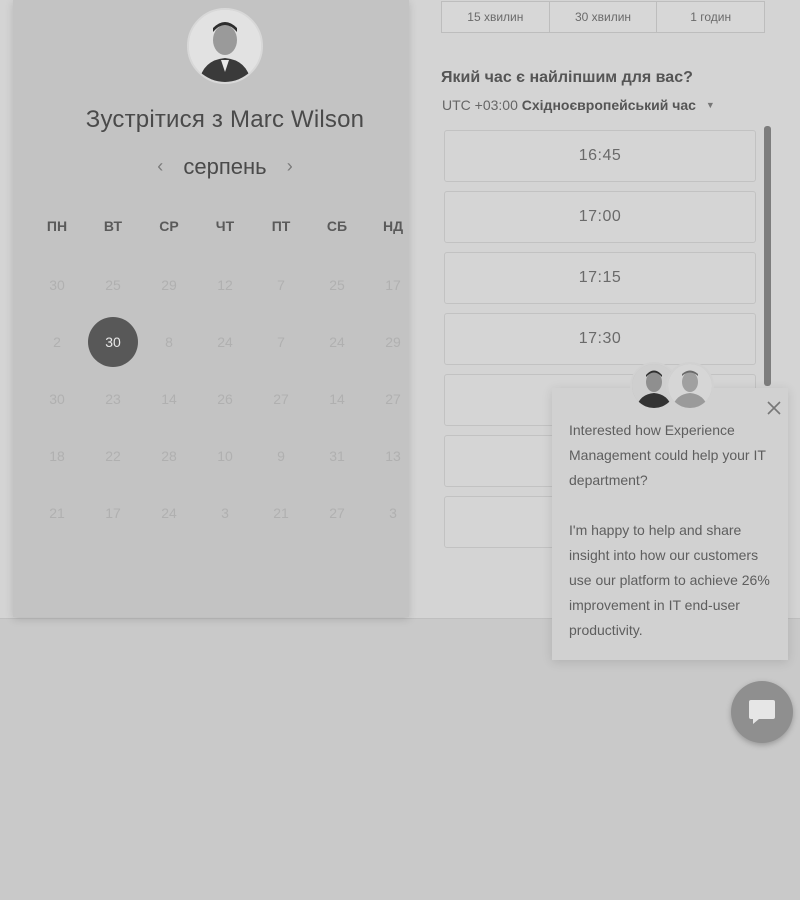 This screenshot has height=900, width=800. I want to click on calendar-day-number: 9, so click(281, 455).